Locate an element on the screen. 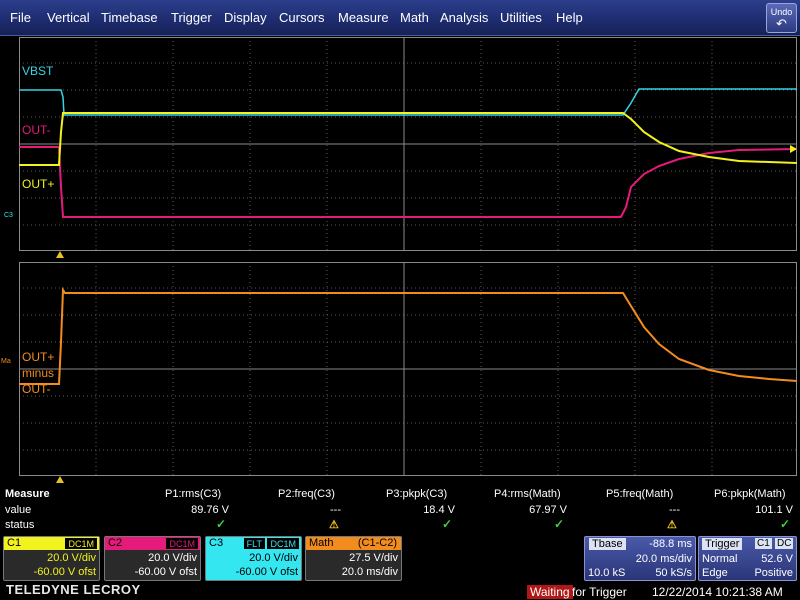 The image size is (800, 600). menu-math: Math is located at coordinates (414, 17).